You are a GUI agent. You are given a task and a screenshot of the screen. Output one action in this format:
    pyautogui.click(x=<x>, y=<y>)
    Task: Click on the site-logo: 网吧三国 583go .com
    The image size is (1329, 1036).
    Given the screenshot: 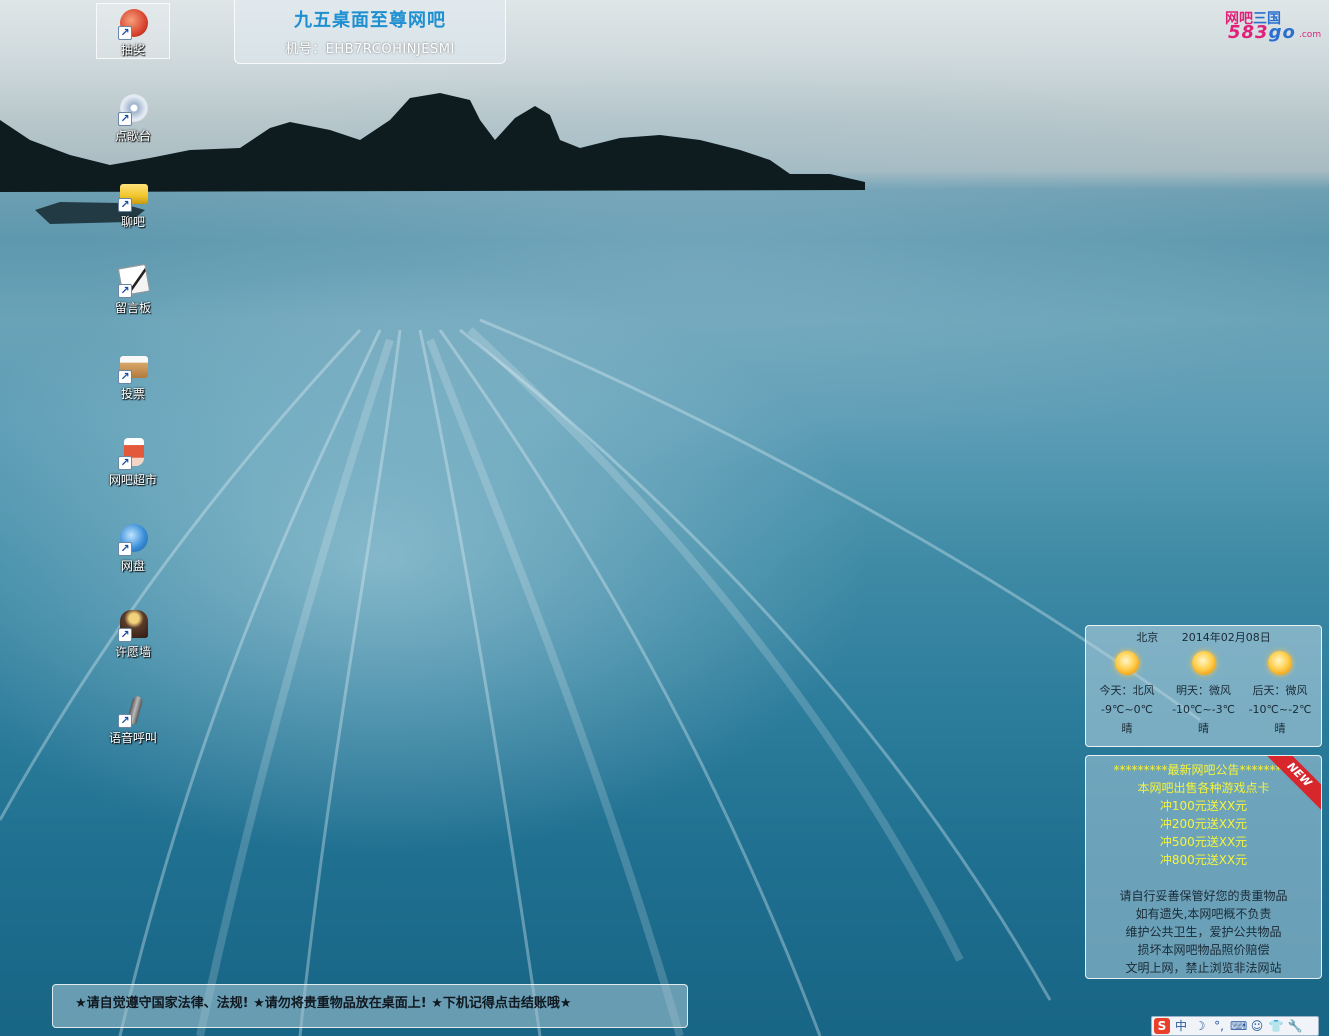 What is the action you would take?
    pyautogui.click(x=1274, y=26)
    